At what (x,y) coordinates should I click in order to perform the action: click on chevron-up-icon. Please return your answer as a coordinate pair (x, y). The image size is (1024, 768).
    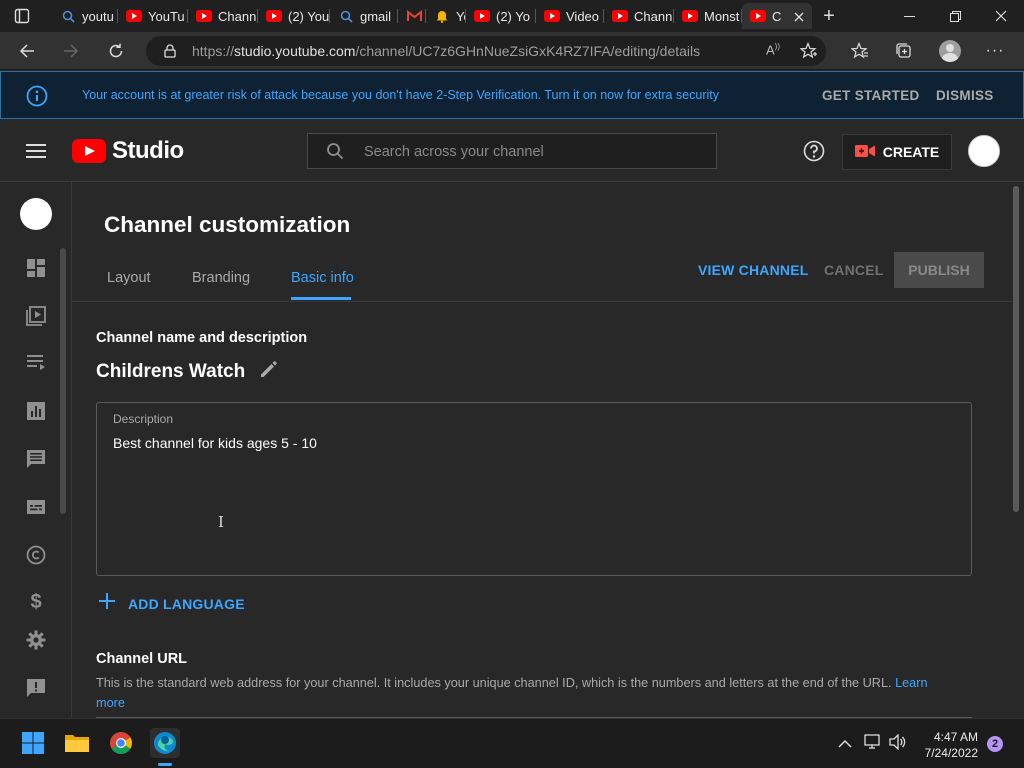
    Looking at the image, I should click on (845, 745).